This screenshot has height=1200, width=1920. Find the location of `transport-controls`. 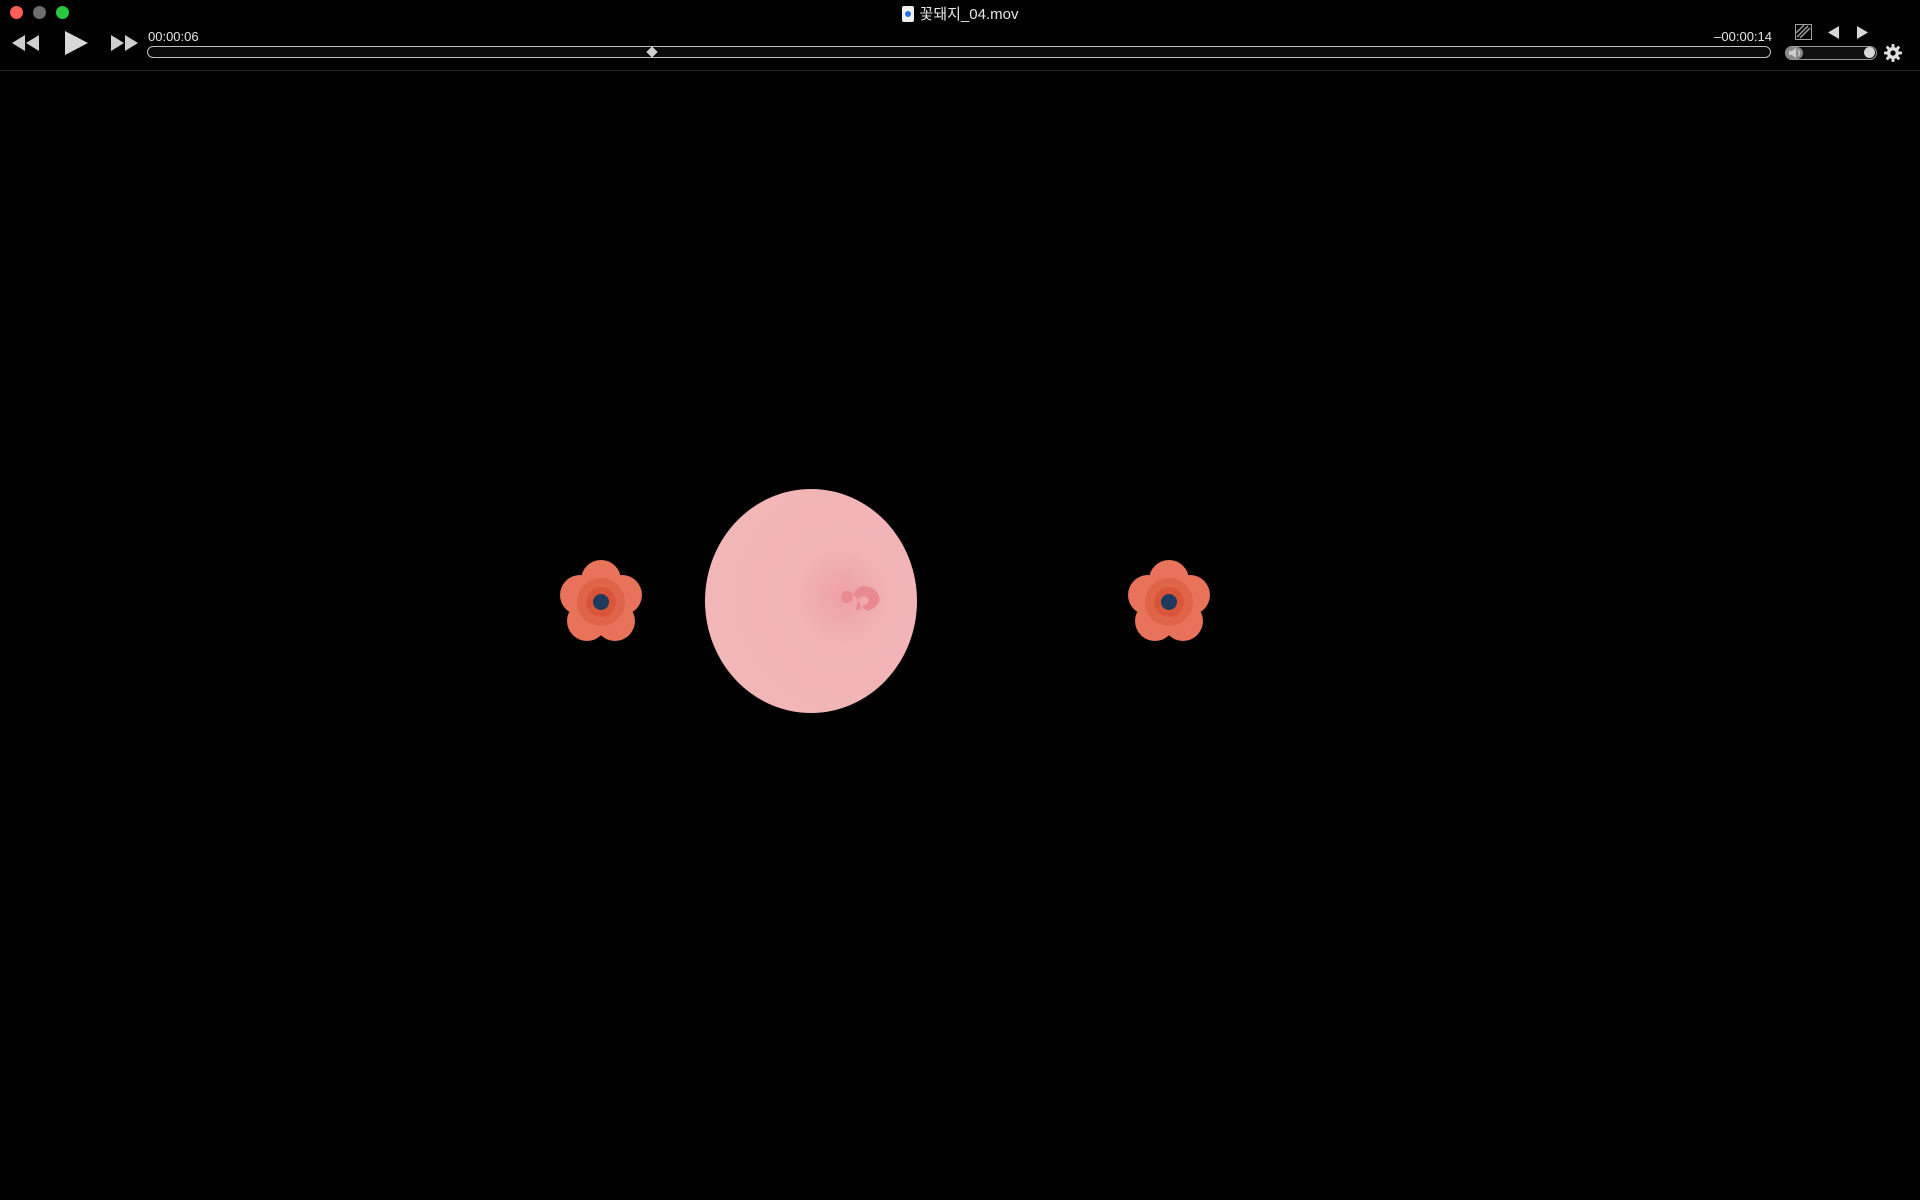

transport-controls is located at coordinates (75, 45).